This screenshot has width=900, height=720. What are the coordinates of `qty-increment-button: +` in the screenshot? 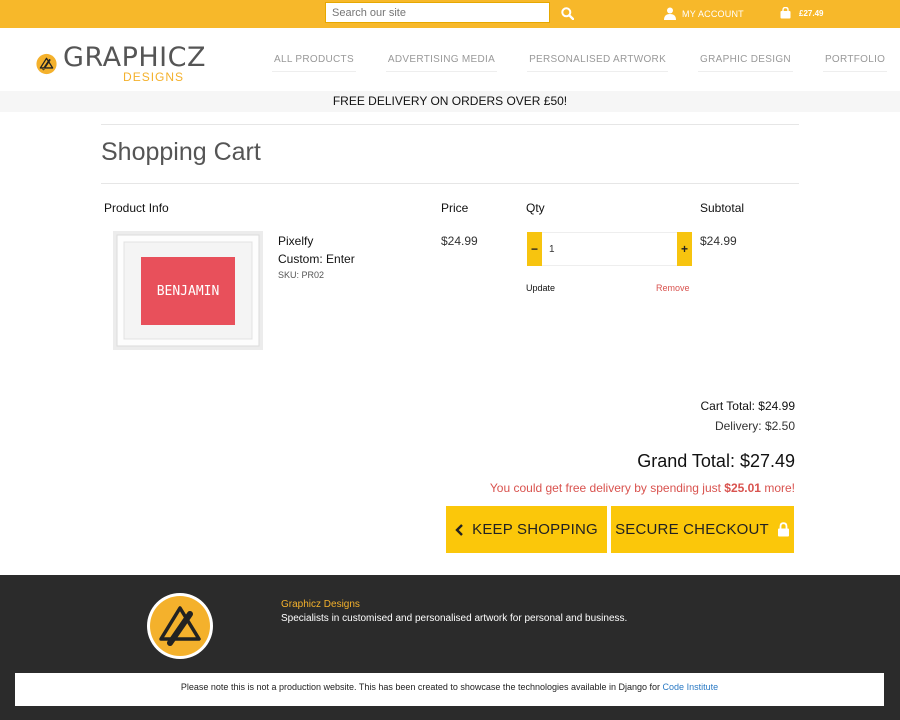 It's located at (684, 249).